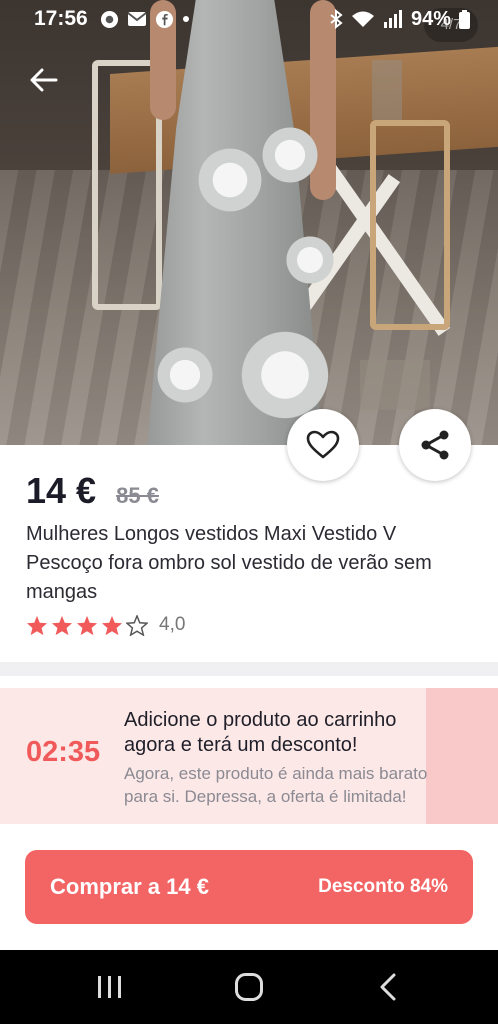 The image size is (498, 1024). I want to click on arrow-left-icon, so click(44, 80).